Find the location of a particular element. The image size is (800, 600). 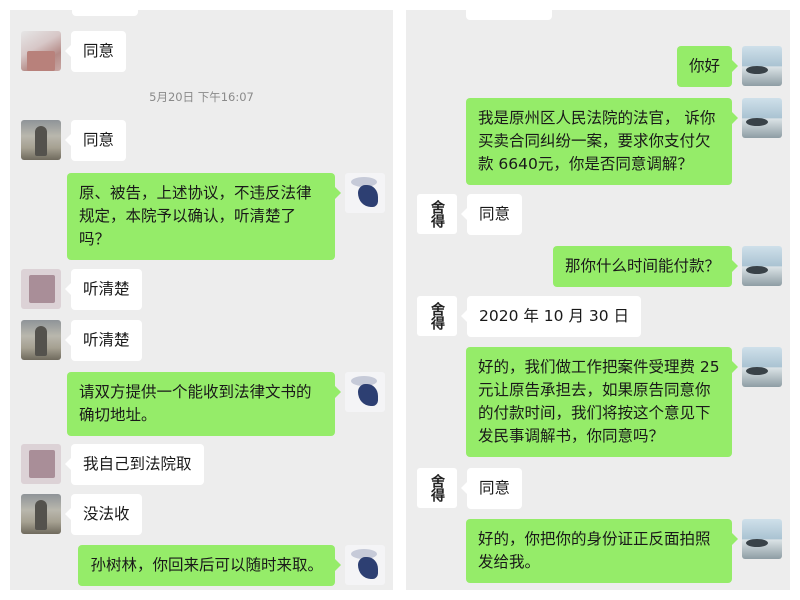

message-row: 请双方提供一个能收到法律文书的确切地址。 is located at coordinates (226, 404).